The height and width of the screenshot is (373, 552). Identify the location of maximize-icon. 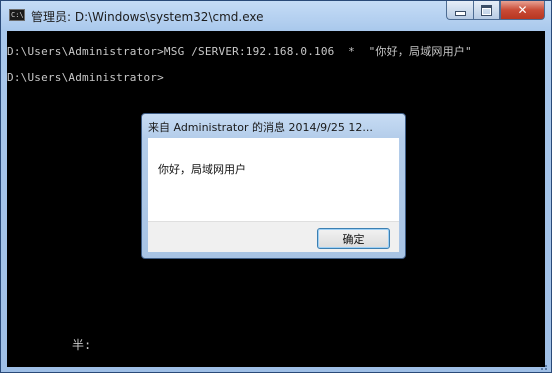
(486, 10).